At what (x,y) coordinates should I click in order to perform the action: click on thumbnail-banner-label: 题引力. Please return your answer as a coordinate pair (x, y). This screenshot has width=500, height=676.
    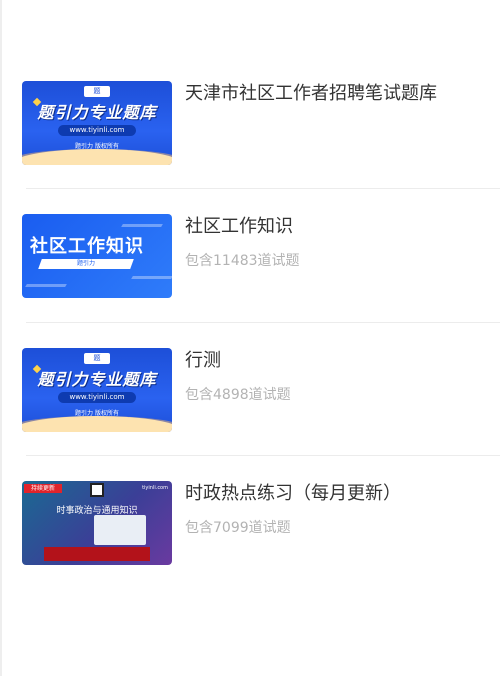
    Looking at the image, I should click on (85, 263).